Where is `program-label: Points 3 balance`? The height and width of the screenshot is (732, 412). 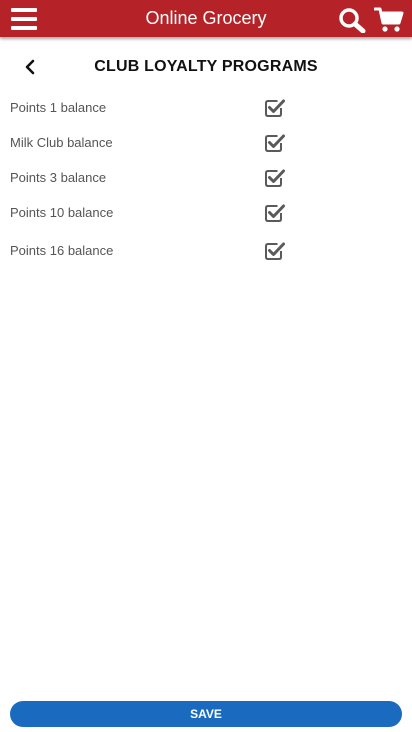
program-label: Points 3 balance is located at coordinates (58, 177).